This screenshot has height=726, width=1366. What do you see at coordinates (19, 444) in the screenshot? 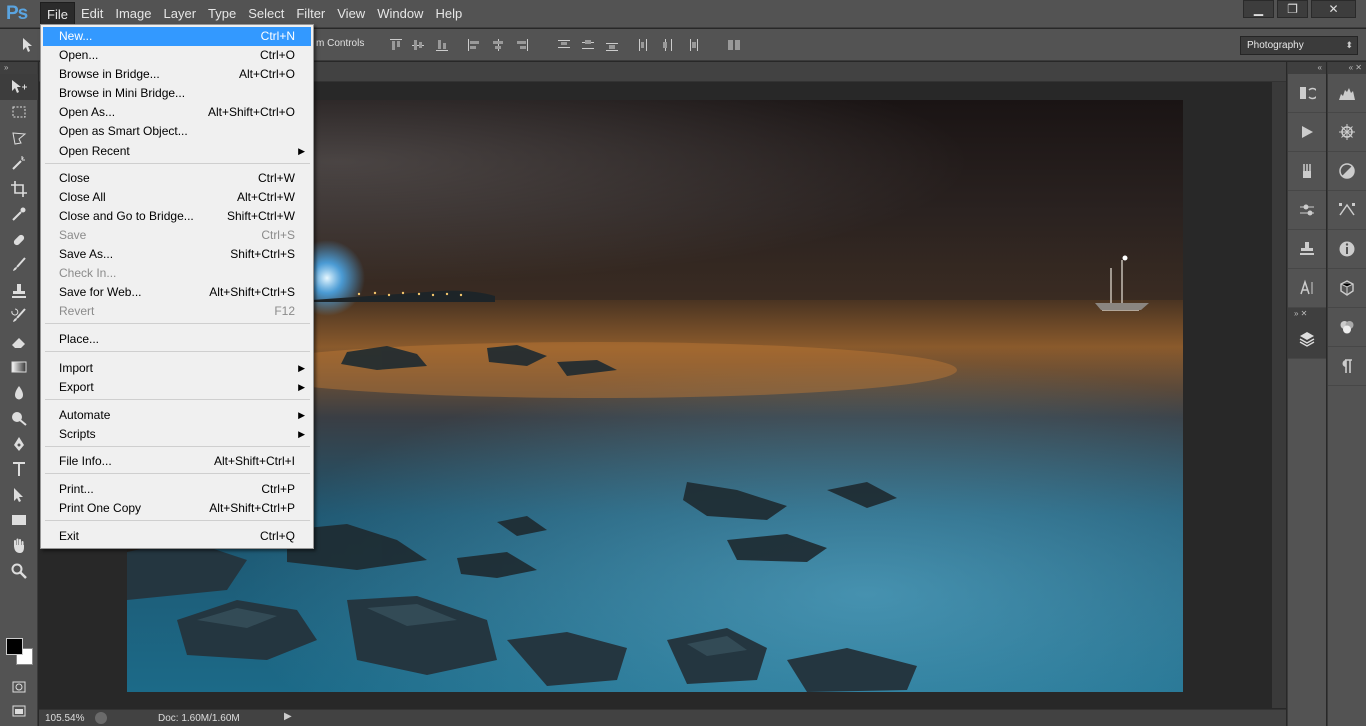
I see `pen-icon` at bounding box center [19, 444].